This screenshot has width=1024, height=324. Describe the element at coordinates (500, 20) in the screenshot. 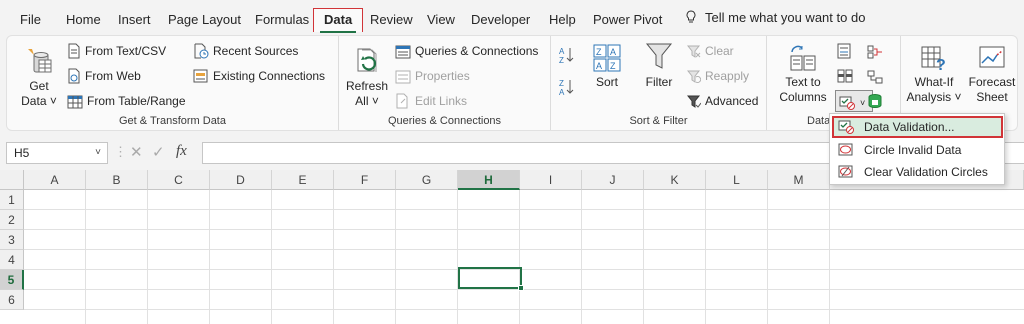

I see `tab-developer: Developer` at that location.